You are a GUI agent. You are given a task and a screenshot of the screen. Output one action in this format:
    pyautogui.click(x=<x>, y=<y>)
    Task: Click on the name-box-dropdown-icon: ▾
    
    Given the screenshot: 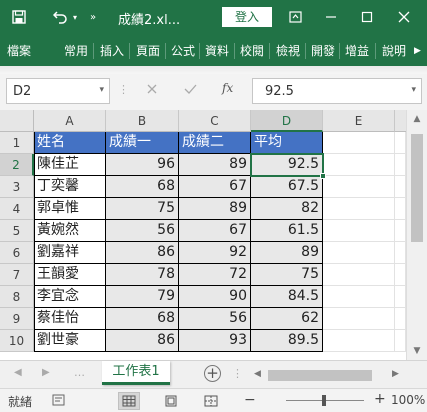 What is the action you would take?
    pyautogui.click(x=101, y=90)
    